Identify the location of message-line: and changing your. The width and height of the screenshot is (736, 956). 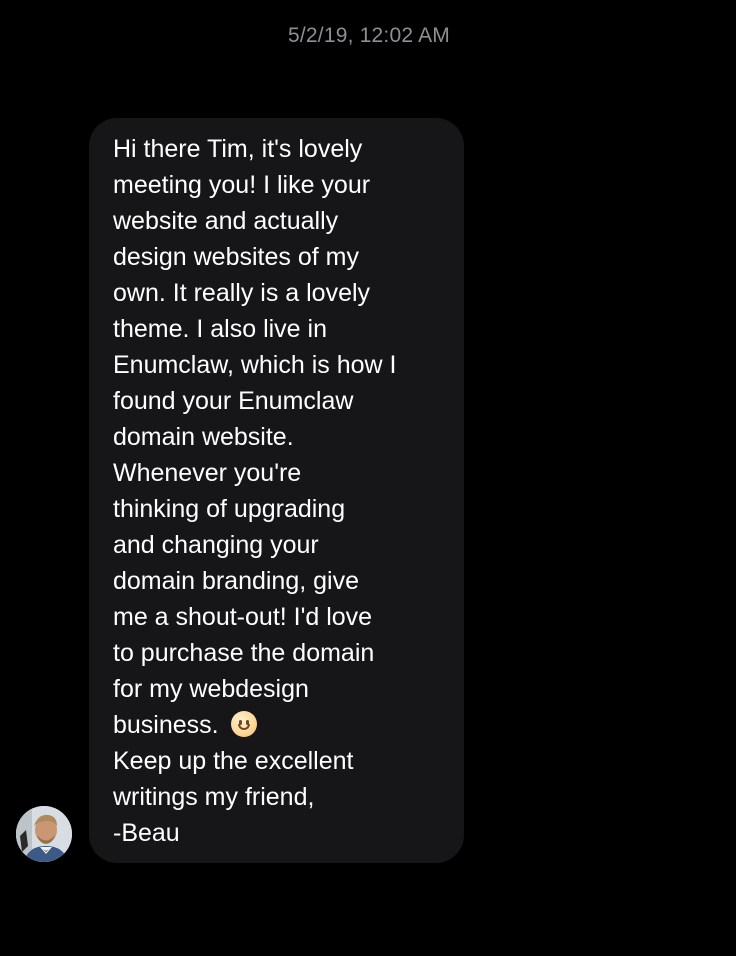
(216, 545).